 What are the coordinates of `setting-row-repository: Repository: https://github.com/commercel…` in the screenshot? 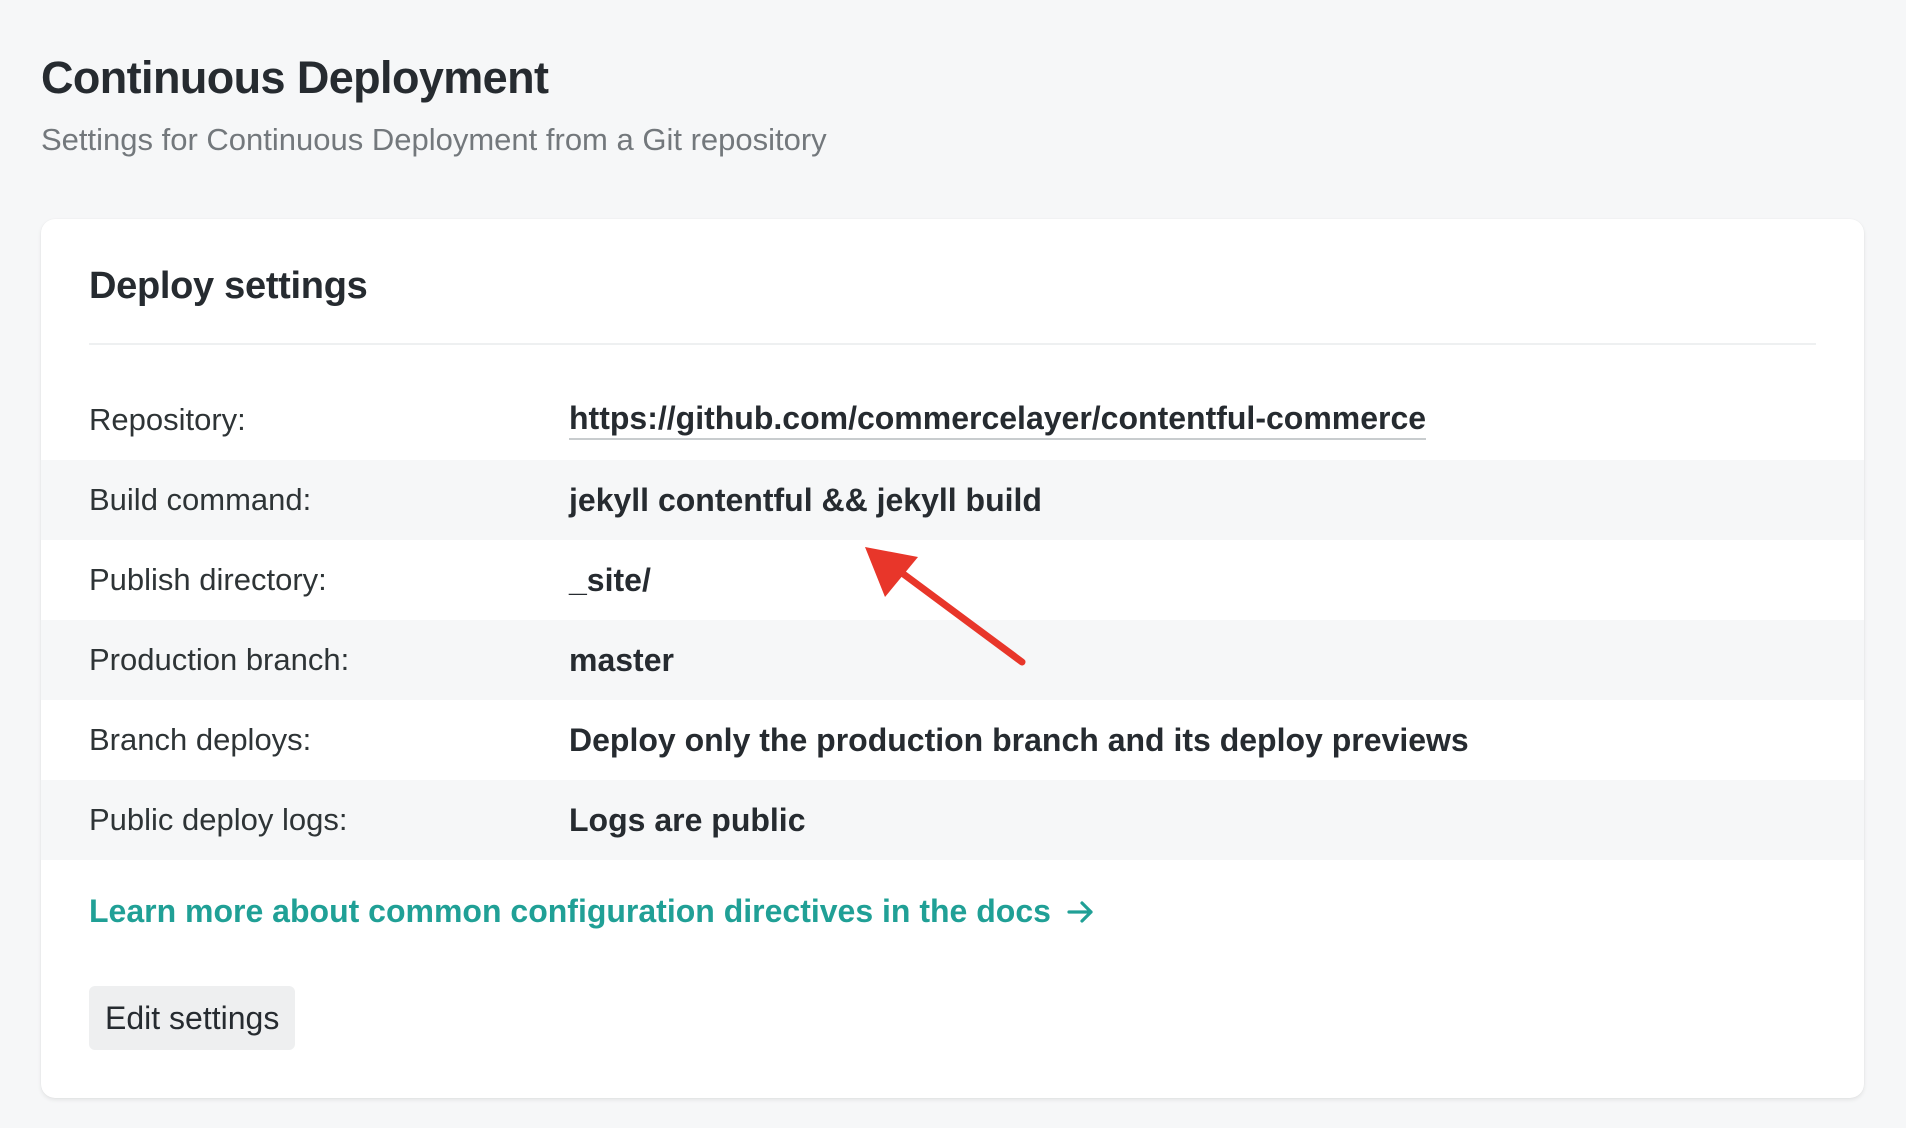 It's located at (952, 420).